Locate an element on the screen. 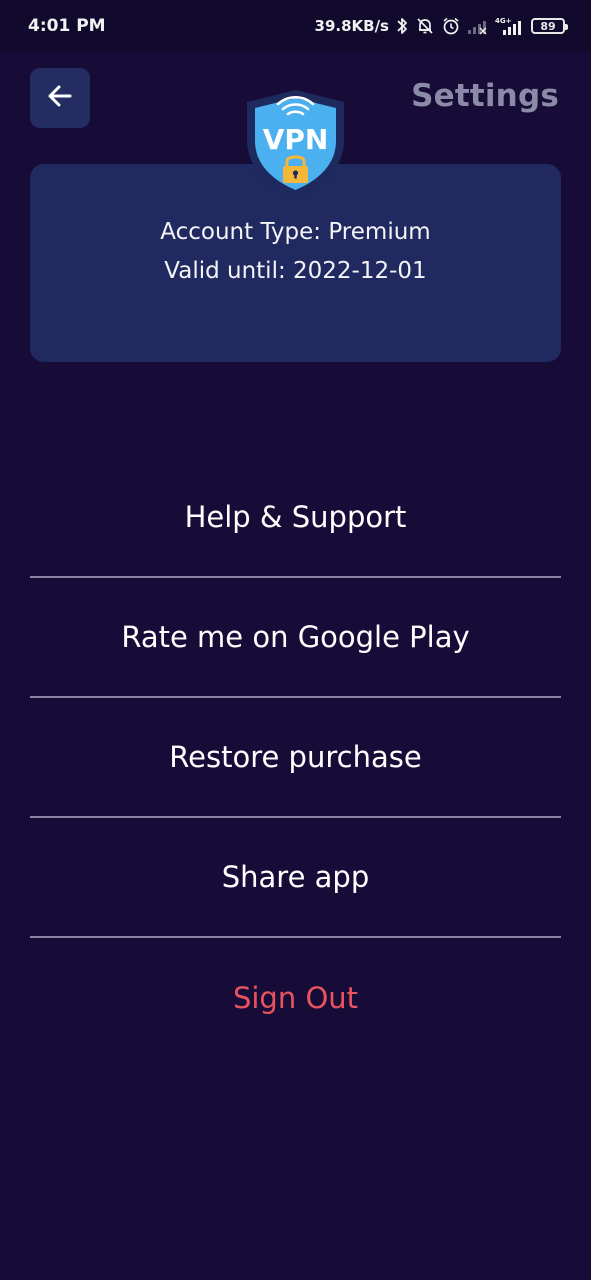 The image size is (591, 1280). network-speed: 39.8KB/s is located at coordinates (351, 26).